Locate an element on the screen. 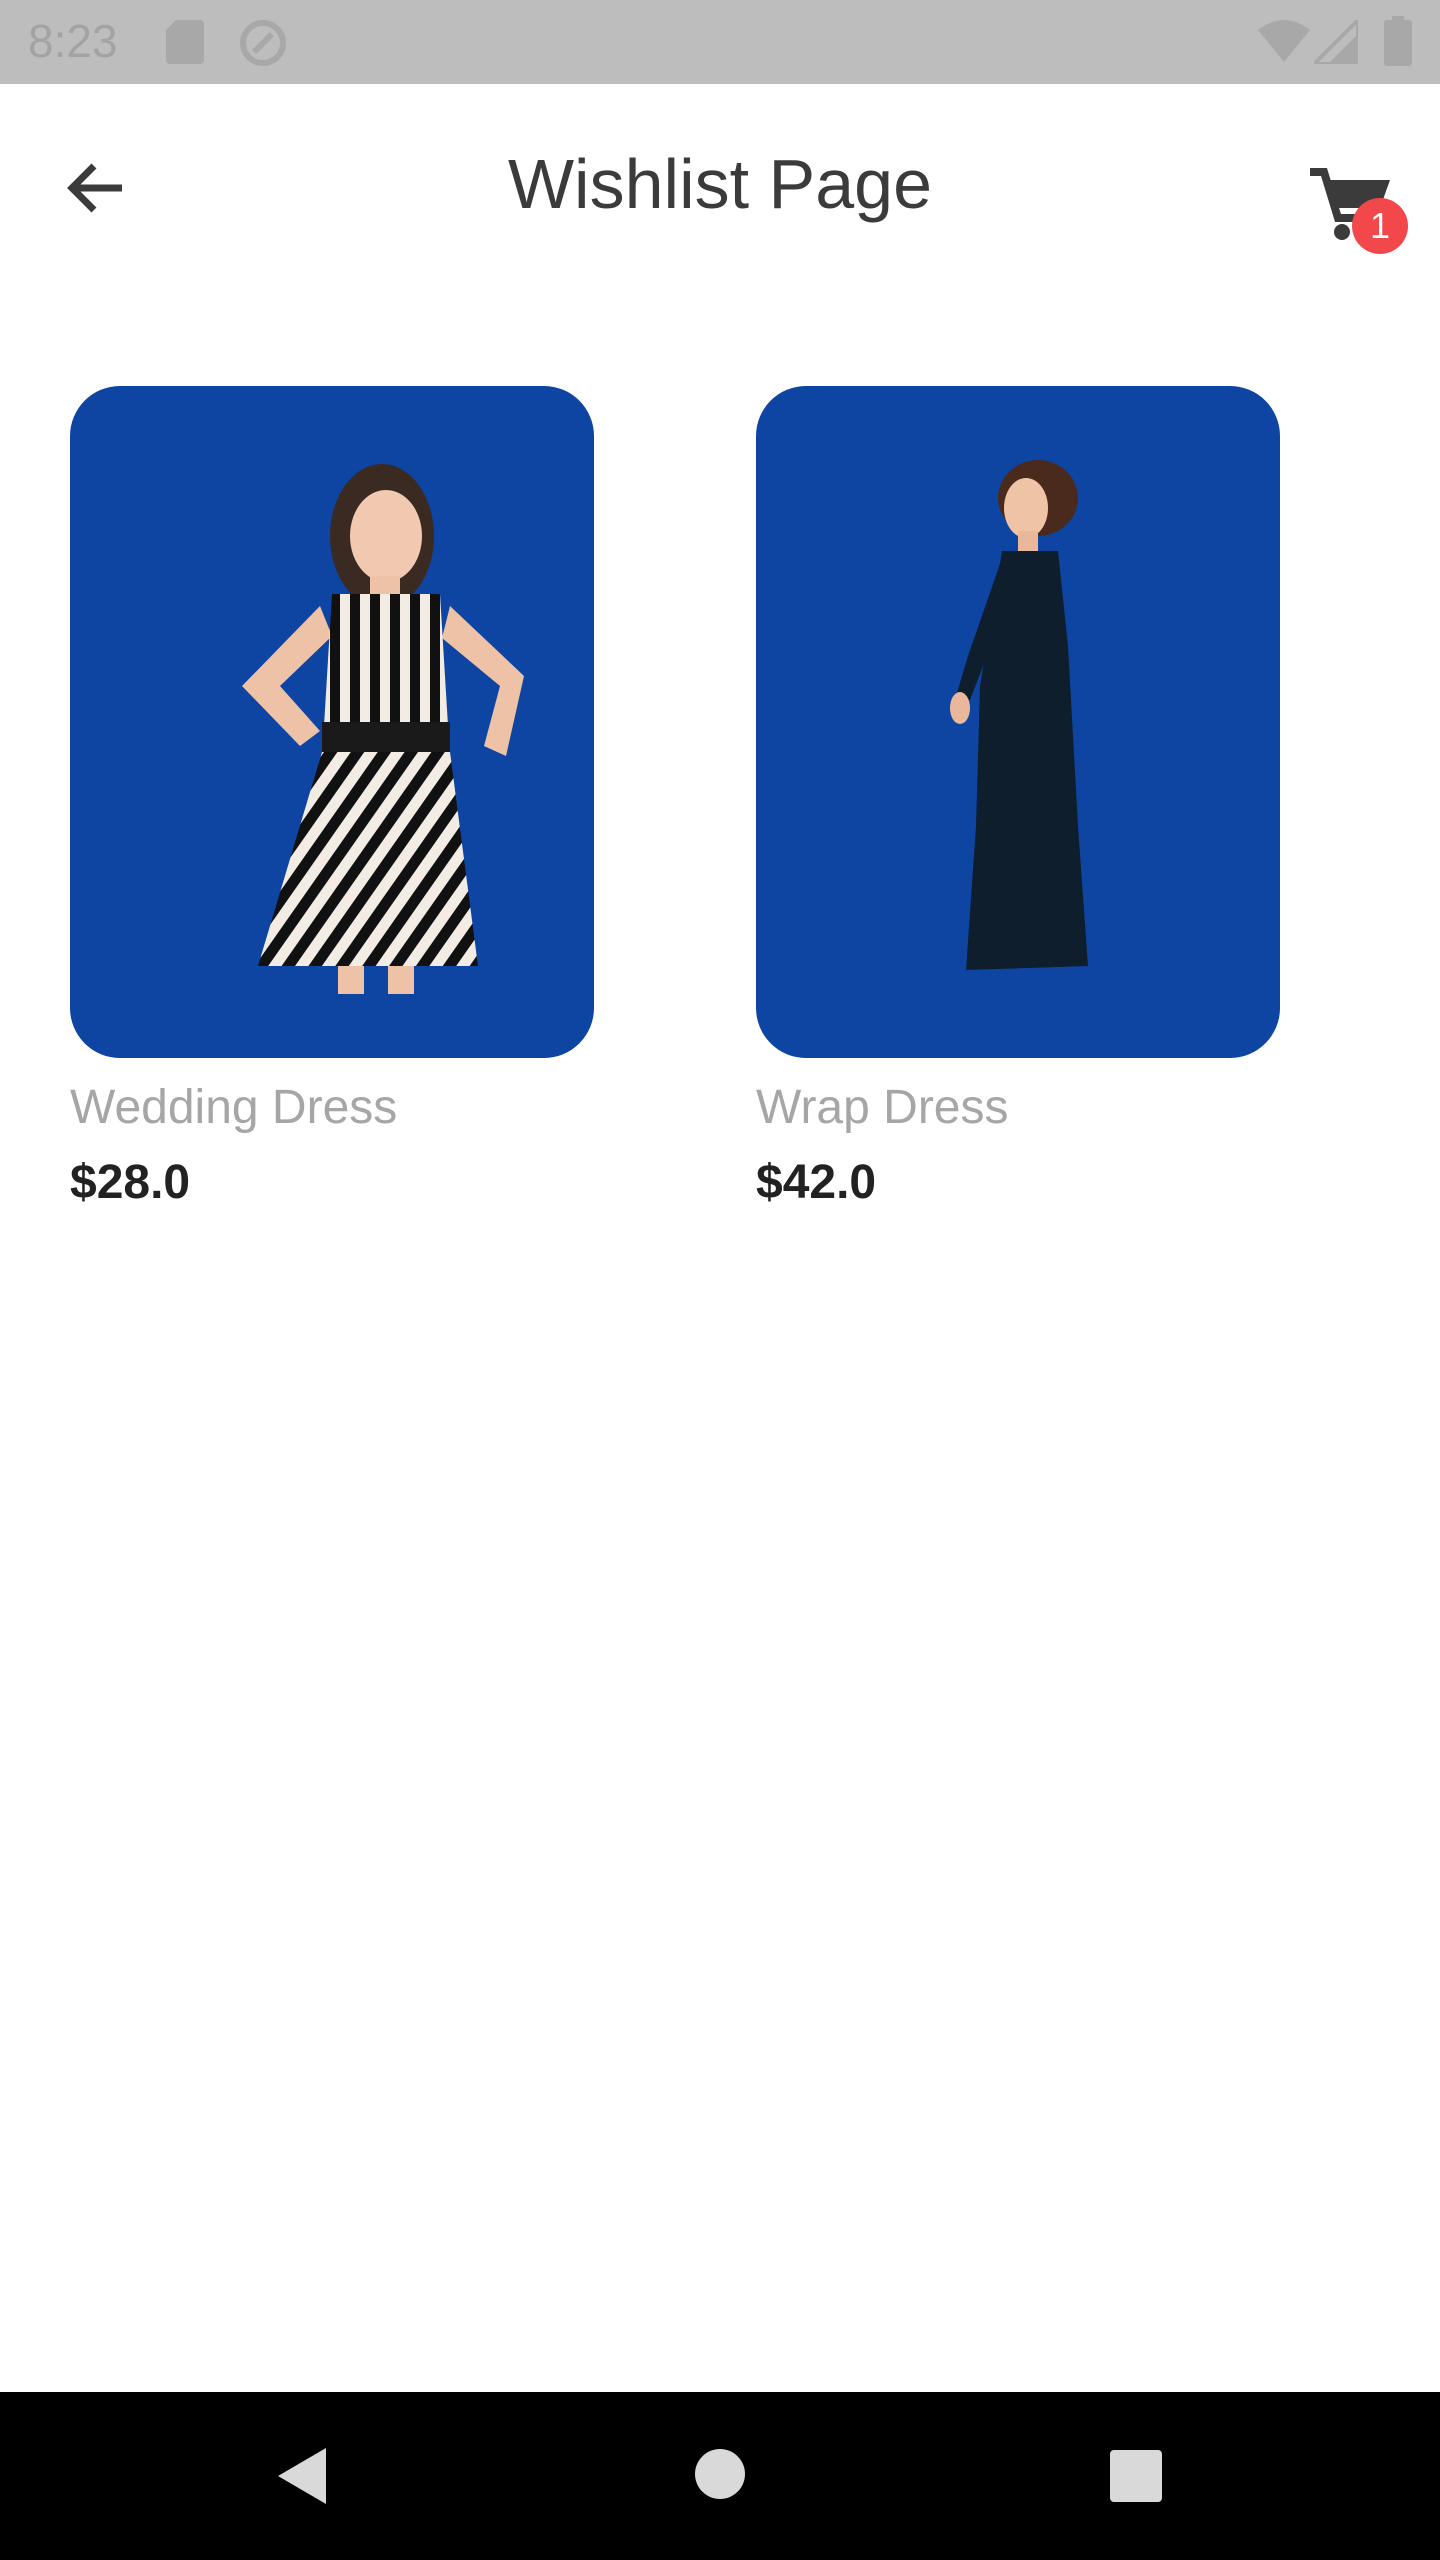 This screenshot has height=2560, width=1440. recents-square-icon is located at coordinates (1136, 2476).